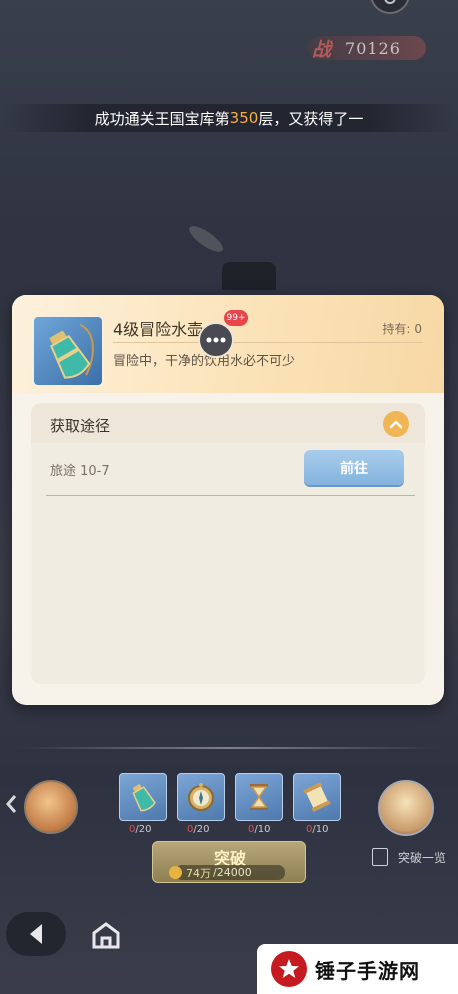 The height and width of the screenshot is (994, 458). I want to click on material-need-2: /20, so click(201, 829).